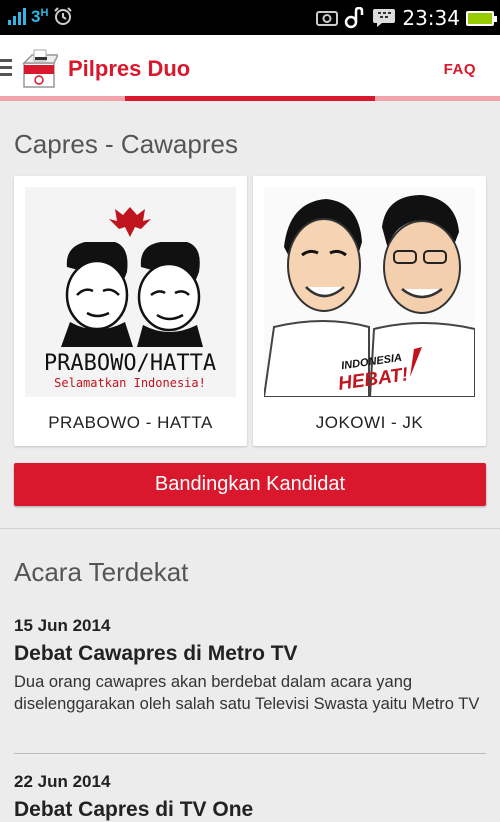  Describe the element at coordinates (250, 797) in the screenshot. I see `event-item: 22 Jun 2014 Debat Capres di TV One` at that location.